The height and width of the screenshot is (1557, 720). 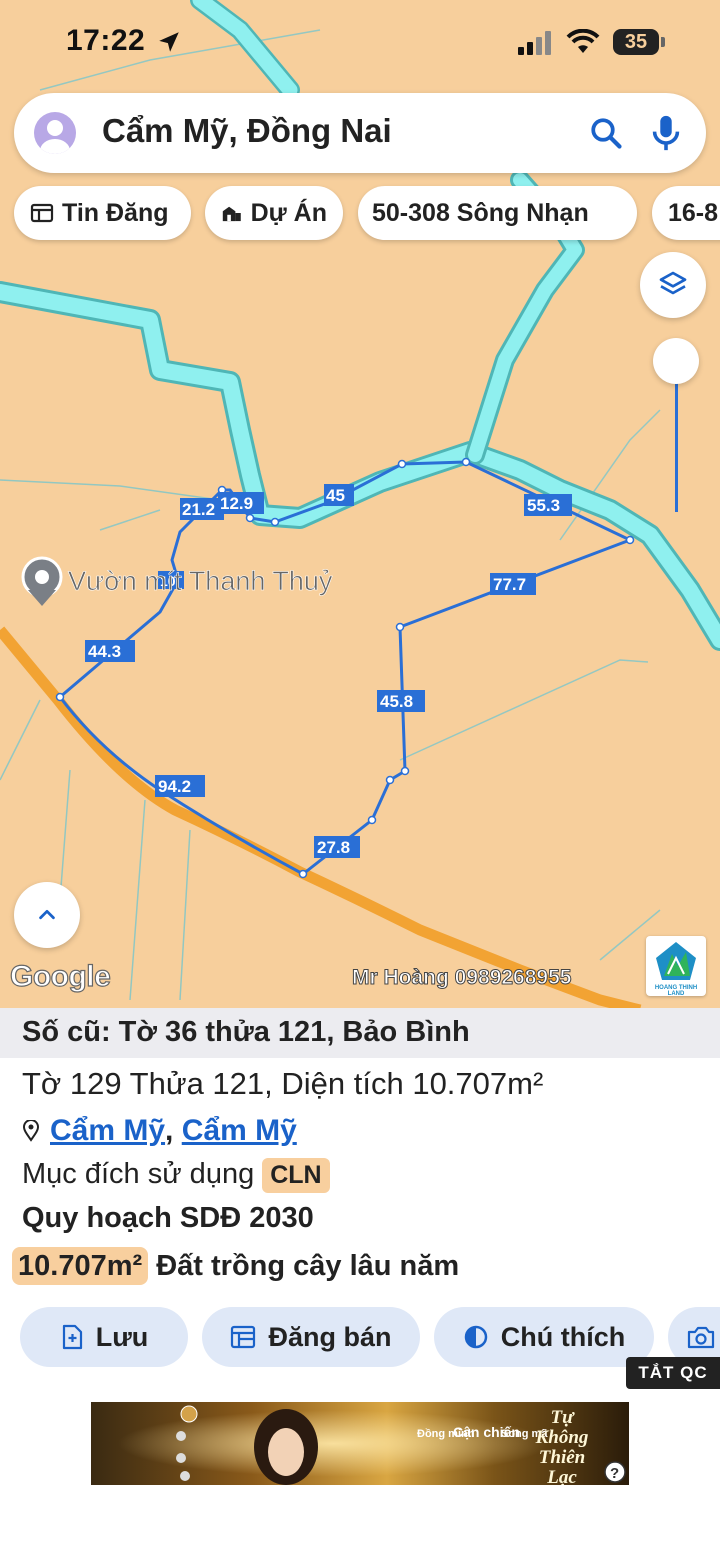 I want to click on location-link-district: Cẩm Mỹ, so click(x=107, y=1130).